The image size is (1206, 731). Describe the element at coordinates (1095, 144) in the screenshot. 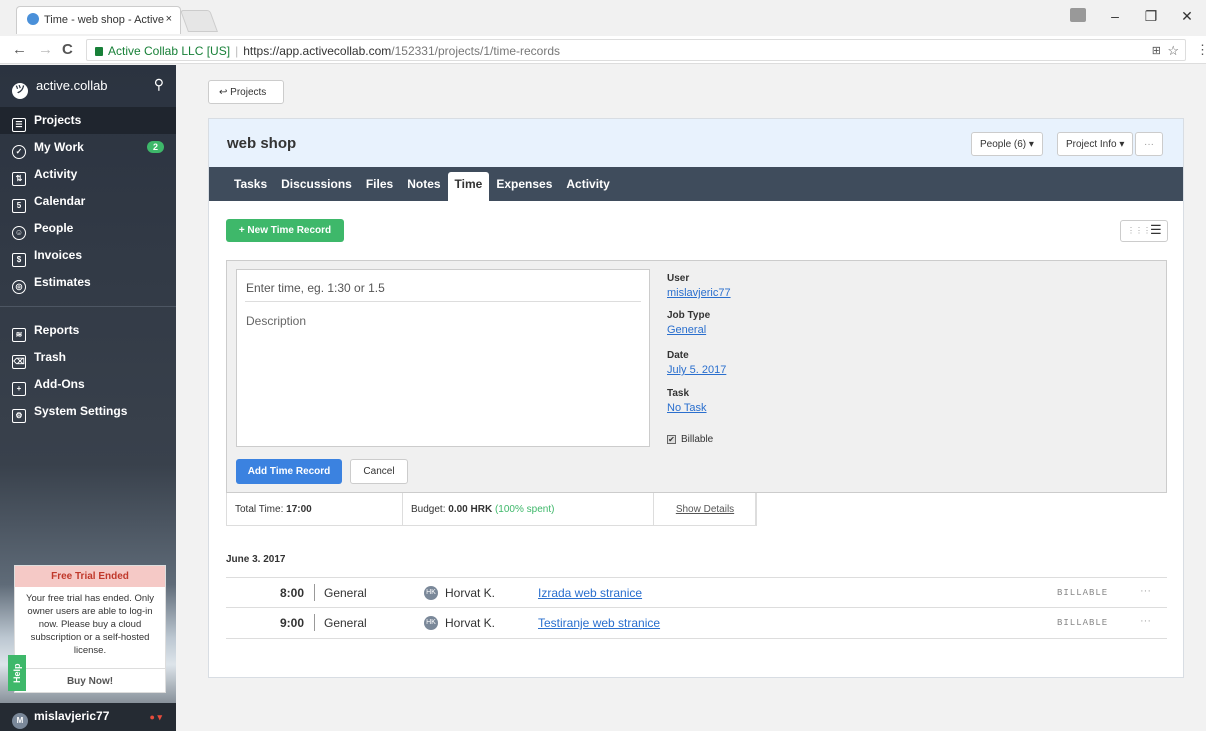

I see `project-info-dropdown-button: Project Info ▾` at that location.